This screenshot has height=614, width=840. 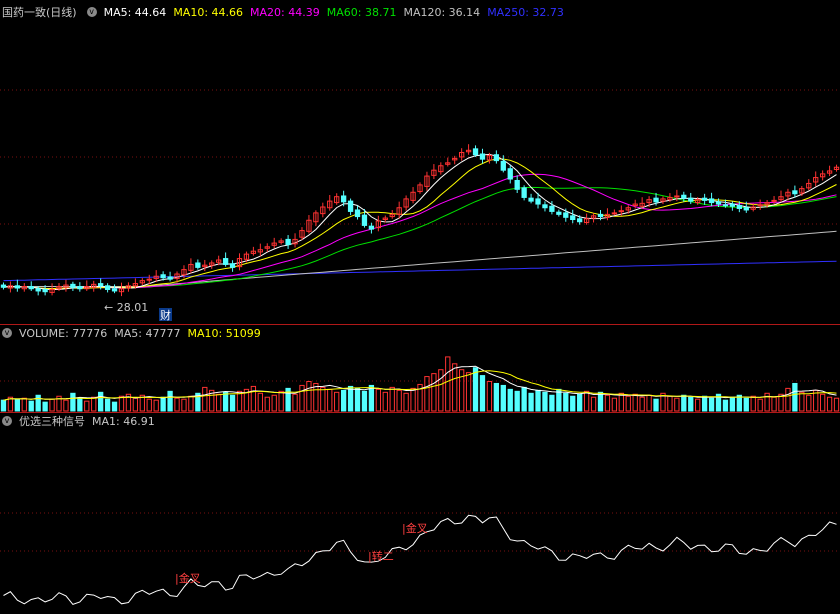 I want to click on volume-ma5-line, so click(x=420, y=383).